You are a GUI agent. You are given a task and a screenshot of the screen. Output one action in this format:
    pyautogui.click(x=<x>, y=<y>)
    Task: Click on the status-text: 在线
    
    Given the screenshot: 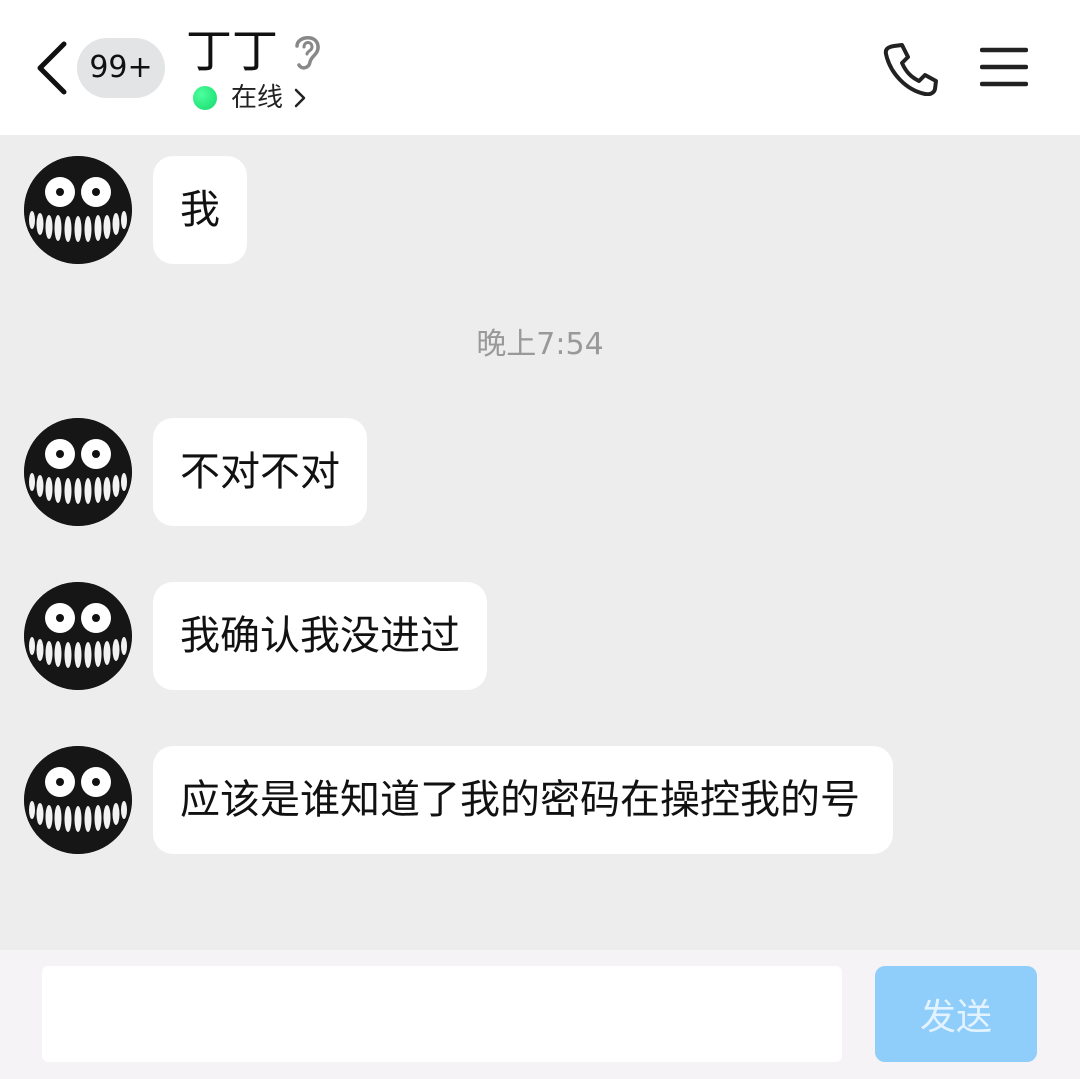 What is the action you would take?
    pyautogui.click(x=257, y=98)
    